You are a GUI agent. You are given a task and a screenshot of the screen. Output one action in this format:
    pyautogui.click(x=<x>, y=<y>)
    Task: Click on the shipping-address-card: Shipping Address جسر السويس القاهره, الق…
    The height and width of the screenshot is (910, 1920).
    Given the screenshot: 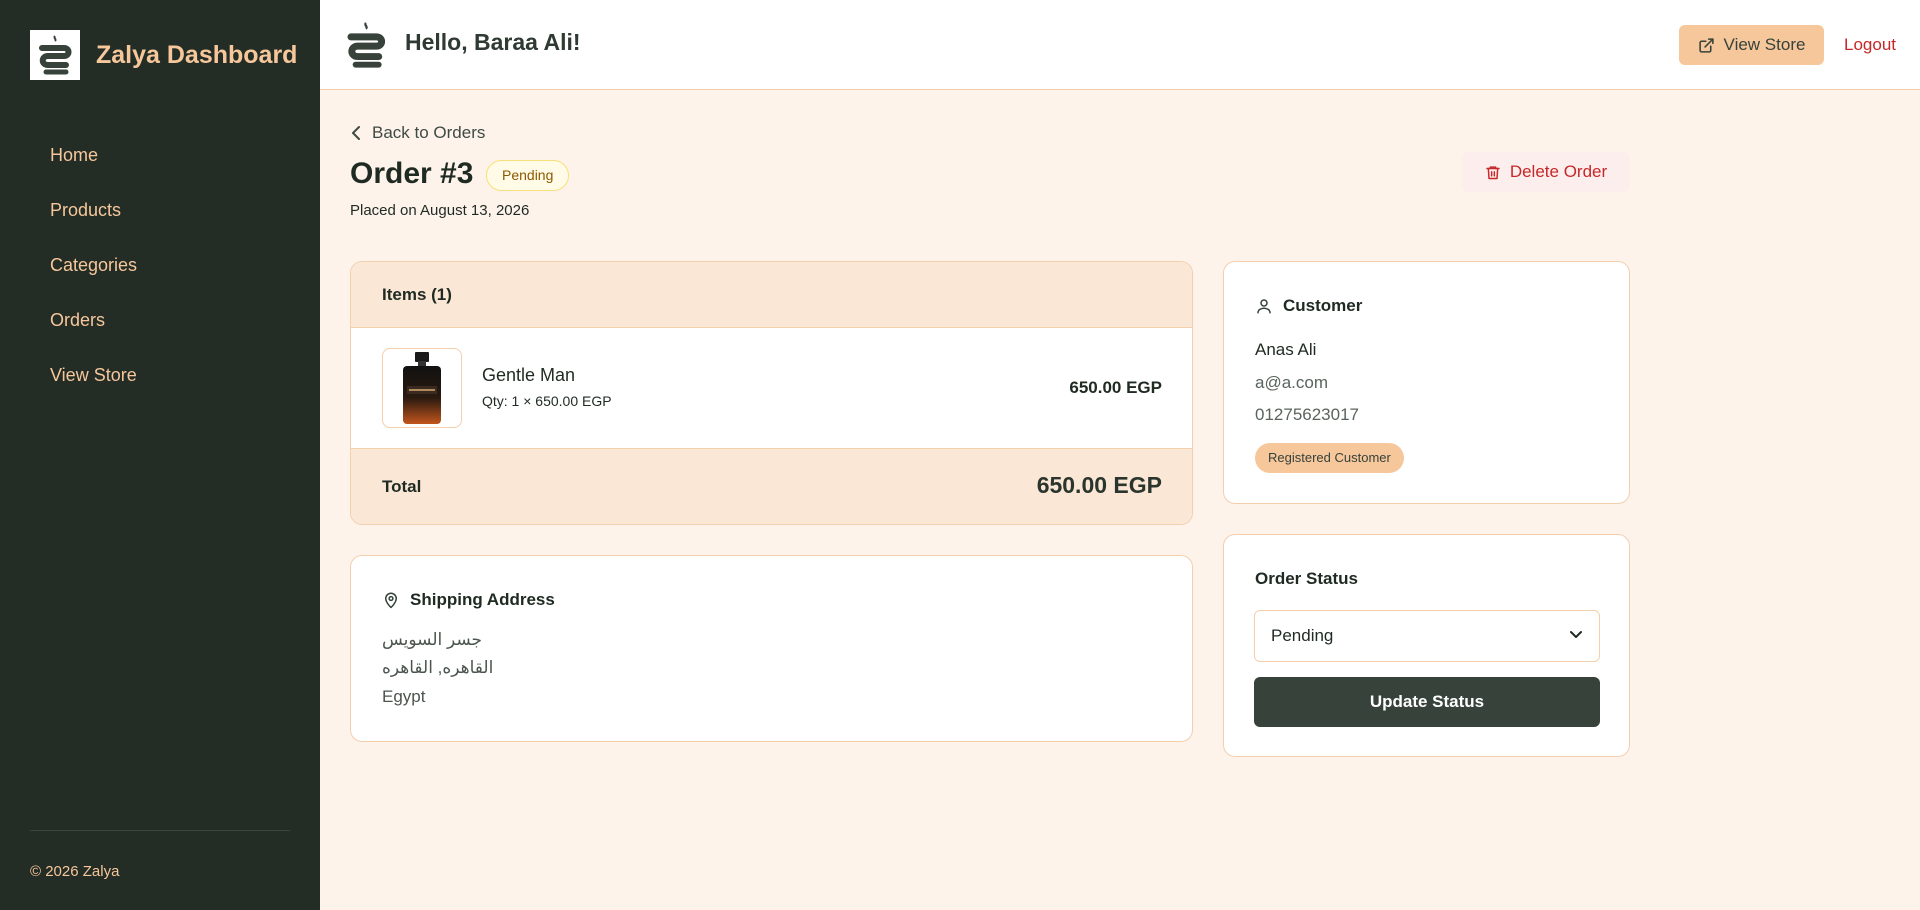 What is the action you would take?
    pyautogui.click(x=771, y=648)
    